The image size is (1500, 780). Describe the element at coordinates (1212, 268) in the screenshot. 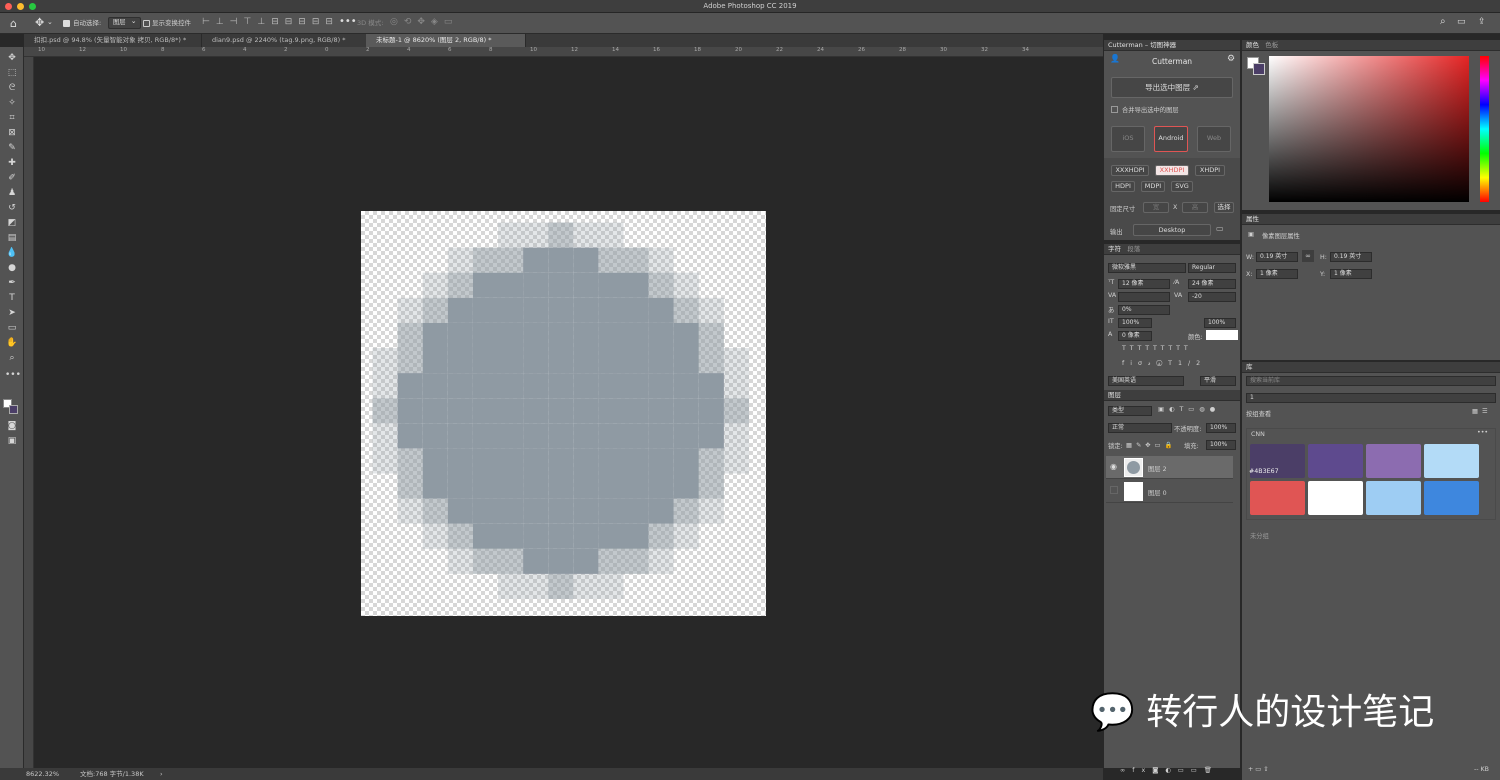

I see `font-style-select: Regular` at that location.